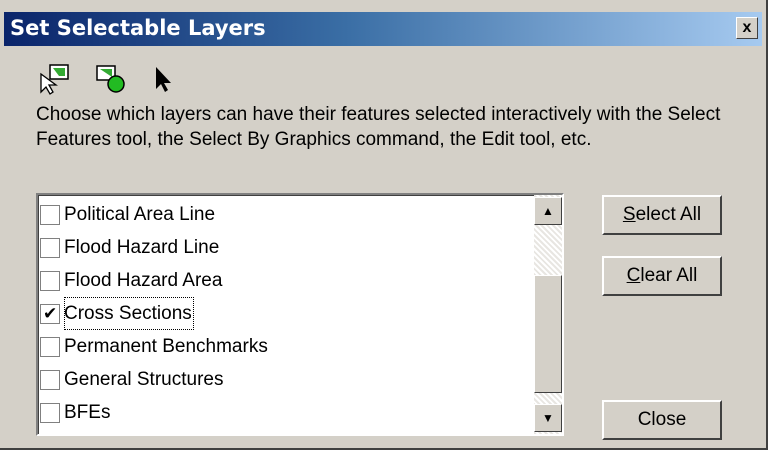 The image size is (772, 453). What do you see at coordinates (142, 247) in the screenshot?
I see `layer-label: Flood Hazard Line` at bounding box center [142, 247].